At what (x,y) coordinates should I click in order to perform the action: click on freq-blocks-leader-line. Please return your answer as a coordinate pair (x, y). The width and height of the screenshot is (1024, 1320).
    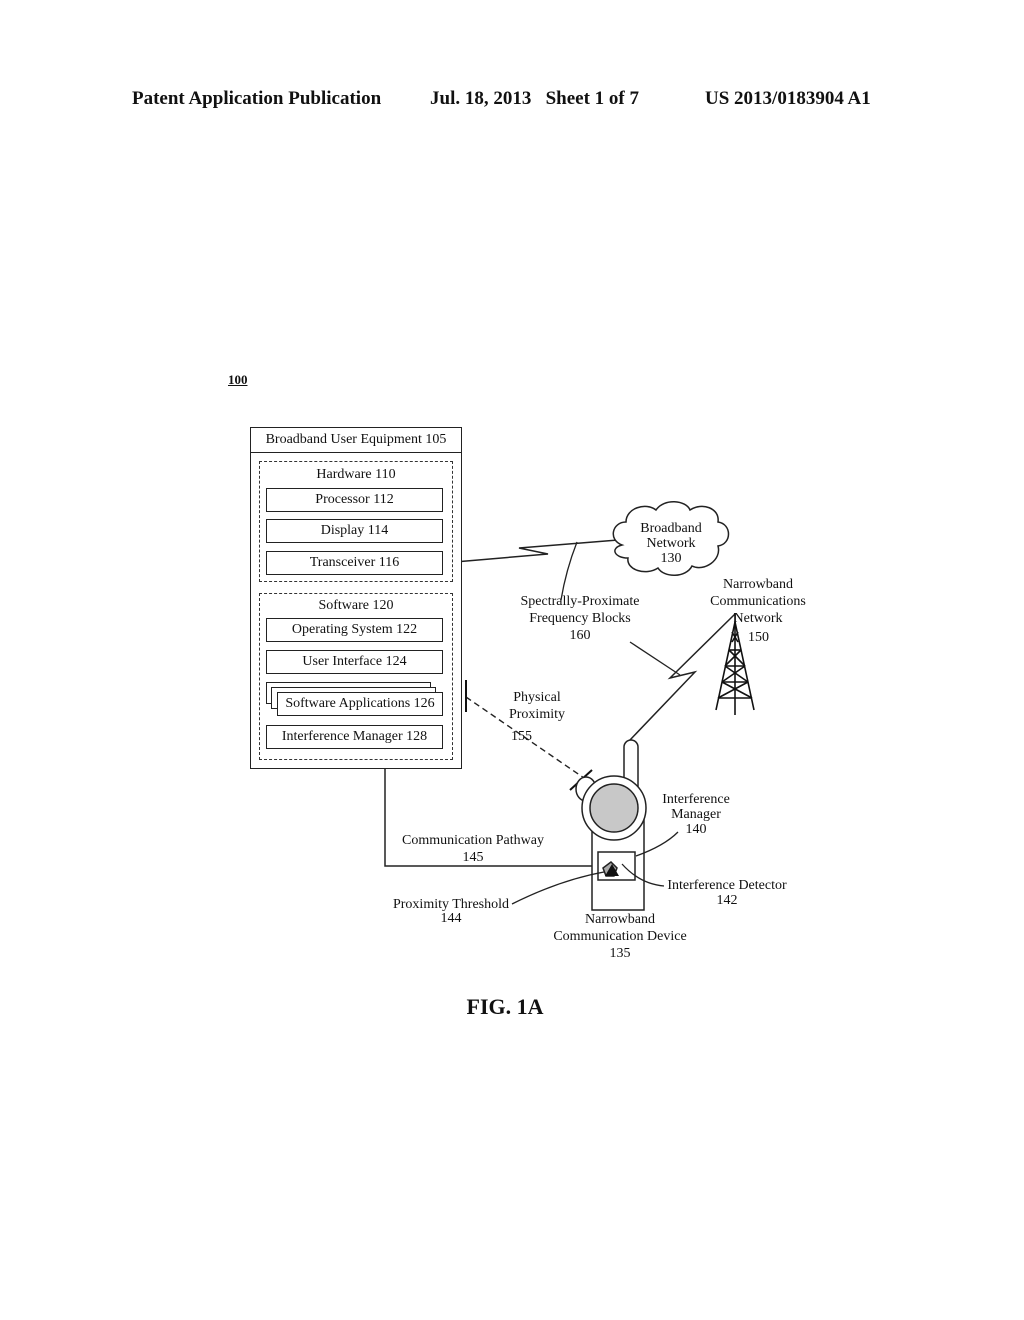
    Looking at the image, I should click on (569, 571).